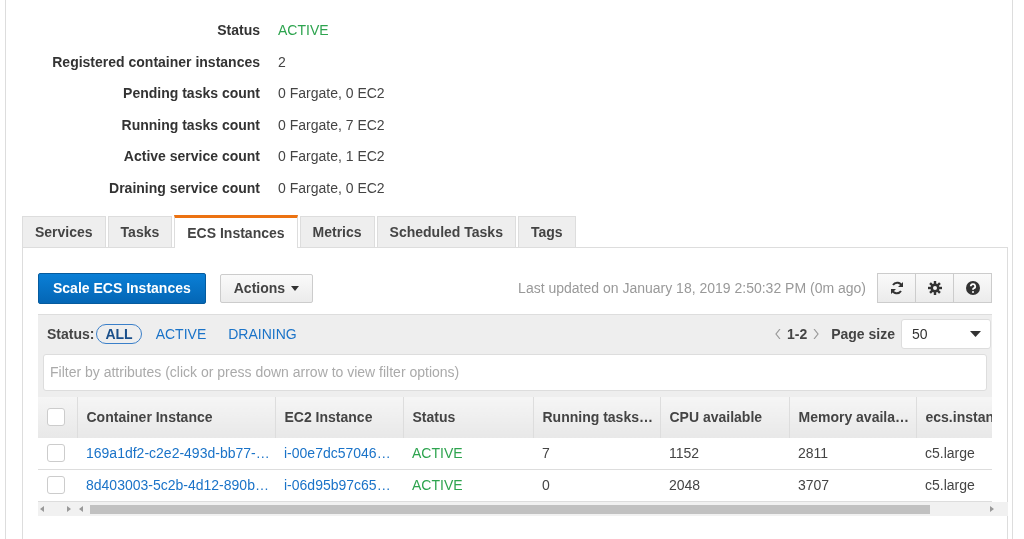  Describe the element at coordinates (191, 156) in the screenshot. I see `detail-label: Active service count` at that location.